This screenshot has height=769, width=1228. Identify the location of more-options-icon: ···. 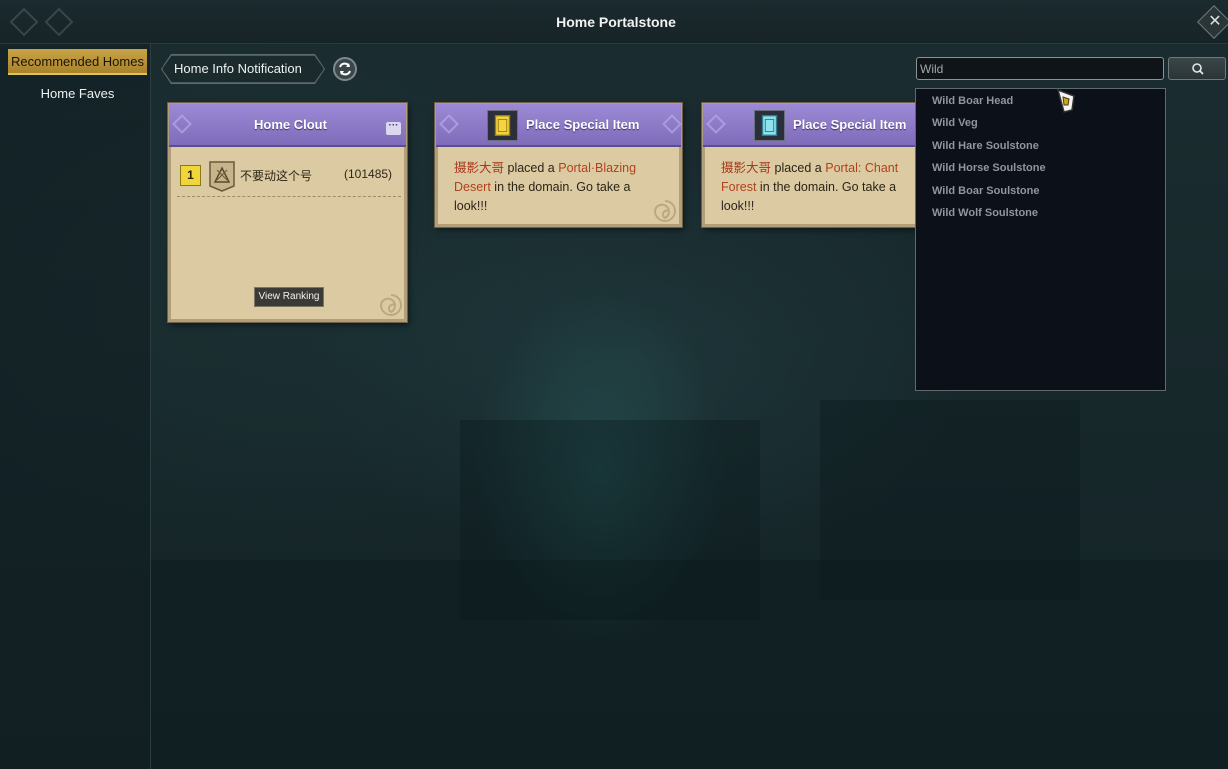
(393, 128).